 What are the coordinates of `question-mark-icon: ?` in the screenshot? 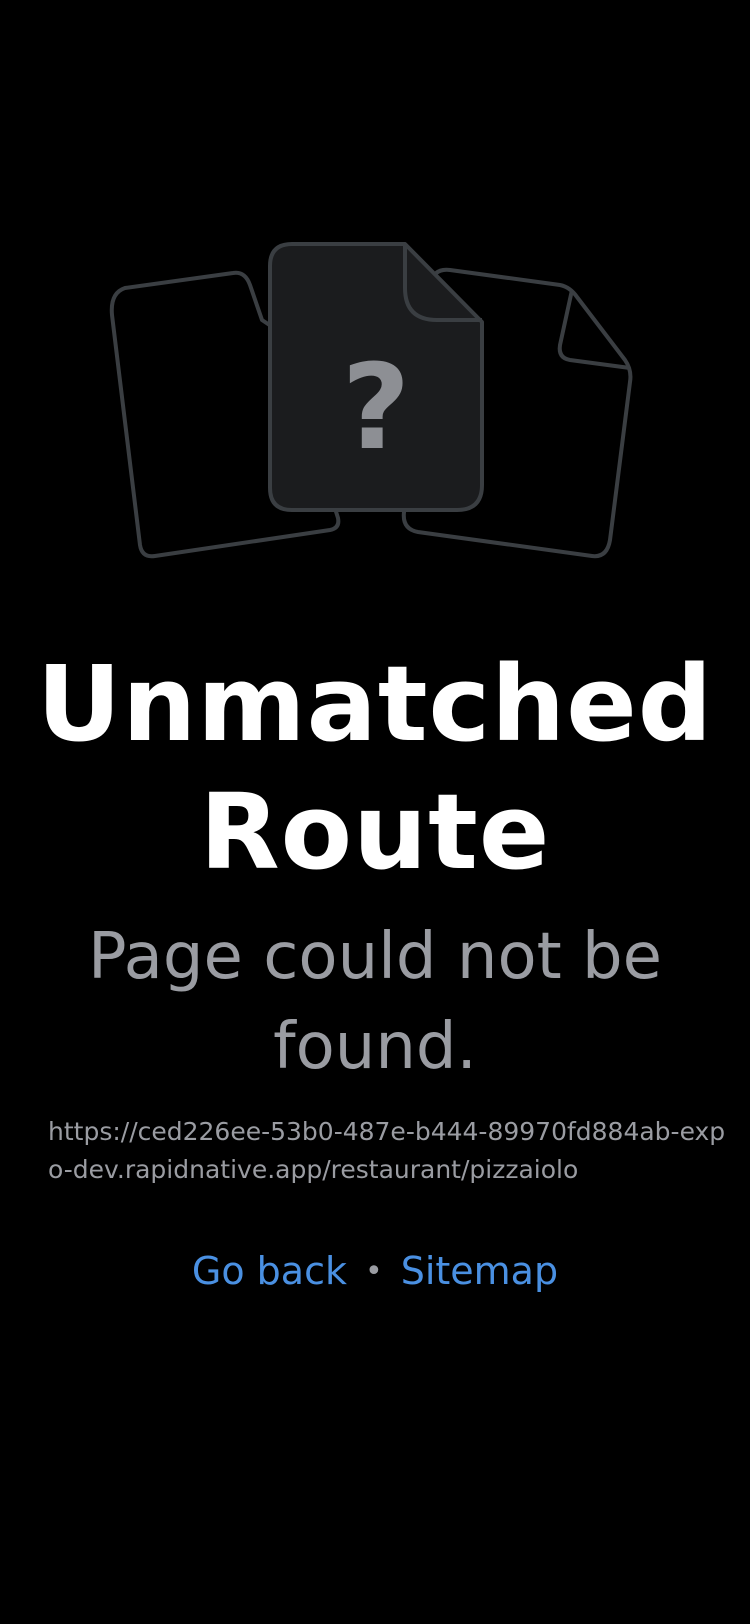 It's located at (376, 407).